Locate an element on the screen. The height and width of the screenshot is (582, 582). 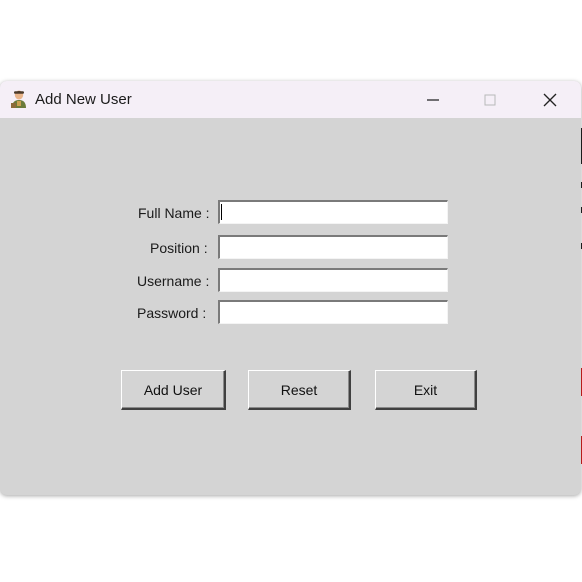
reset-button: Reset is located at coordinates (299, 390).